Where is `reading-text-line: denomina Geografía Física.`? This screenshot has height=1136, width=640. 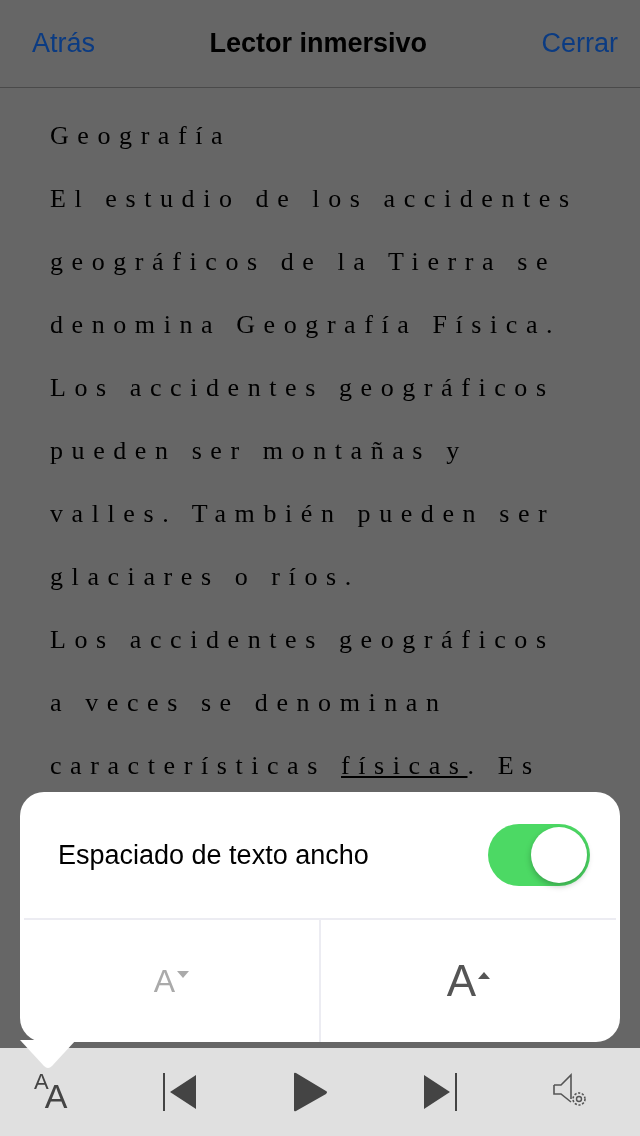
reading-text-line: denomina Geografía Física. is located at coordinates (306, 325).